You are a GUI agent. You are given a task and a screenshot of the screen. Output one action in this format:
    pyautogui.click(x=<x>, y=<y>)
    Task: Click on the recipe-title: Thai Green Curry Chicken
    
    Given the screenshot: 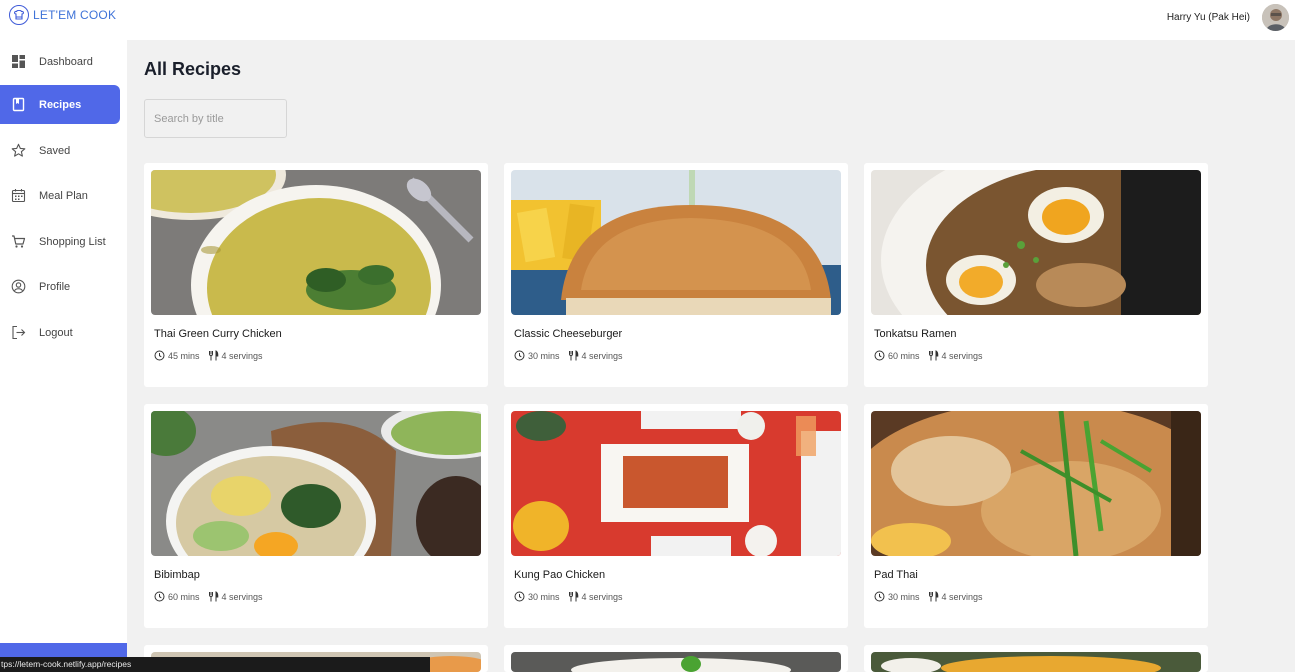 What is the action you would take?
    pyautogui.click(x=218, y=334)
    